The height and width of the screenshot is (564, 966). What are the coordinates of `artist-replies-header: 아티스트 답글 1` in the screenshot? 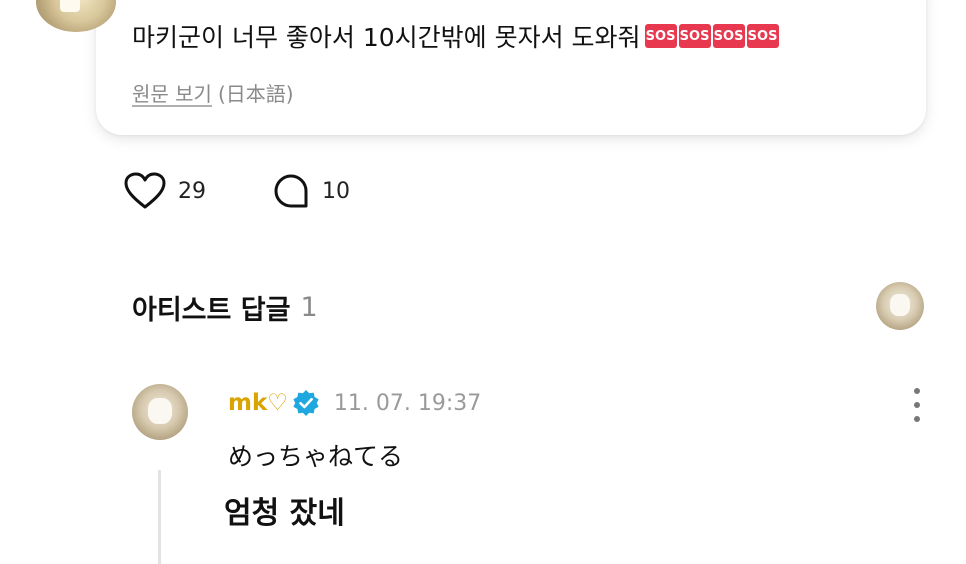 It's located at (225, 307).